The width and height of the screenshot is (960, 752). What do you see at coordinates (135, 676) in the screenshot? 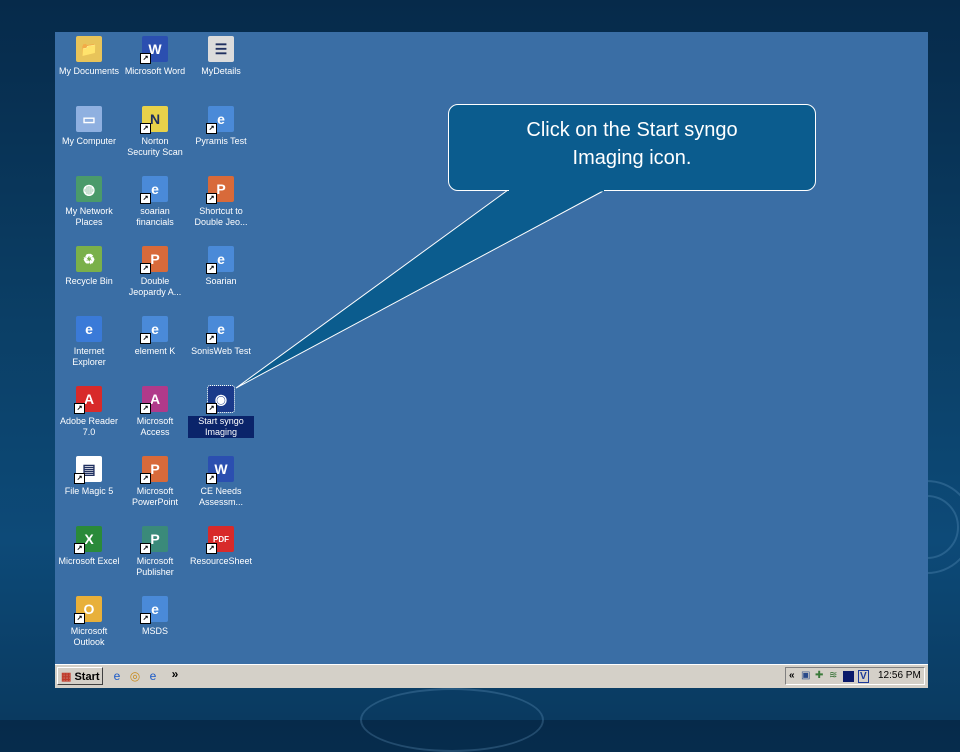
I see `outlook-icon: ◎` at bounding box center [135, 676].